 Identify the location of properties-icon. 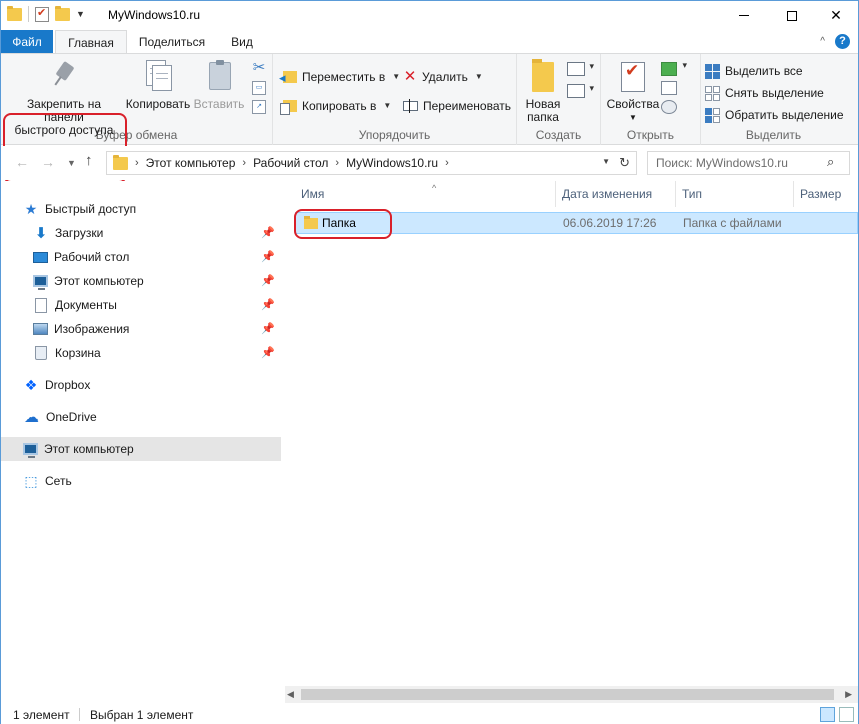
(633, 77).